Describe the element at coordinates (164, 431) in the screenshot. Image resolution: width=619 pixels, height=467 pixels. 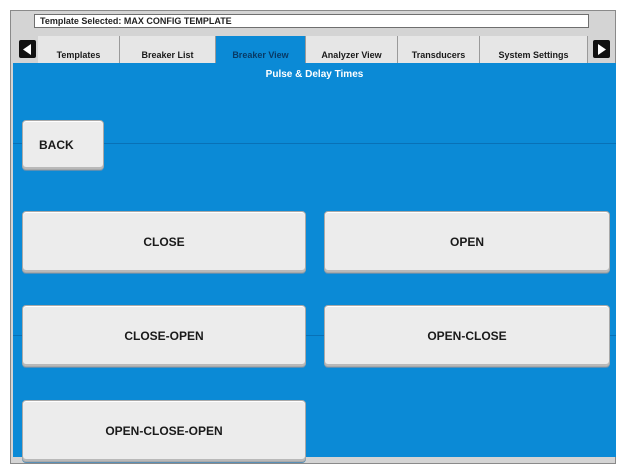
I see `open-close-open-button: OPEN-CLOSE-OPEN` at that location.